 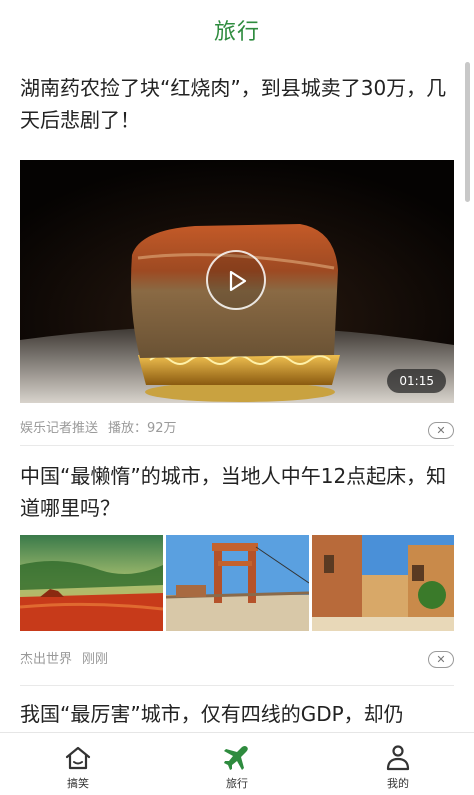 I want to click on article-meta: 杰出世界 刚刚, so click(x=64, y=657).